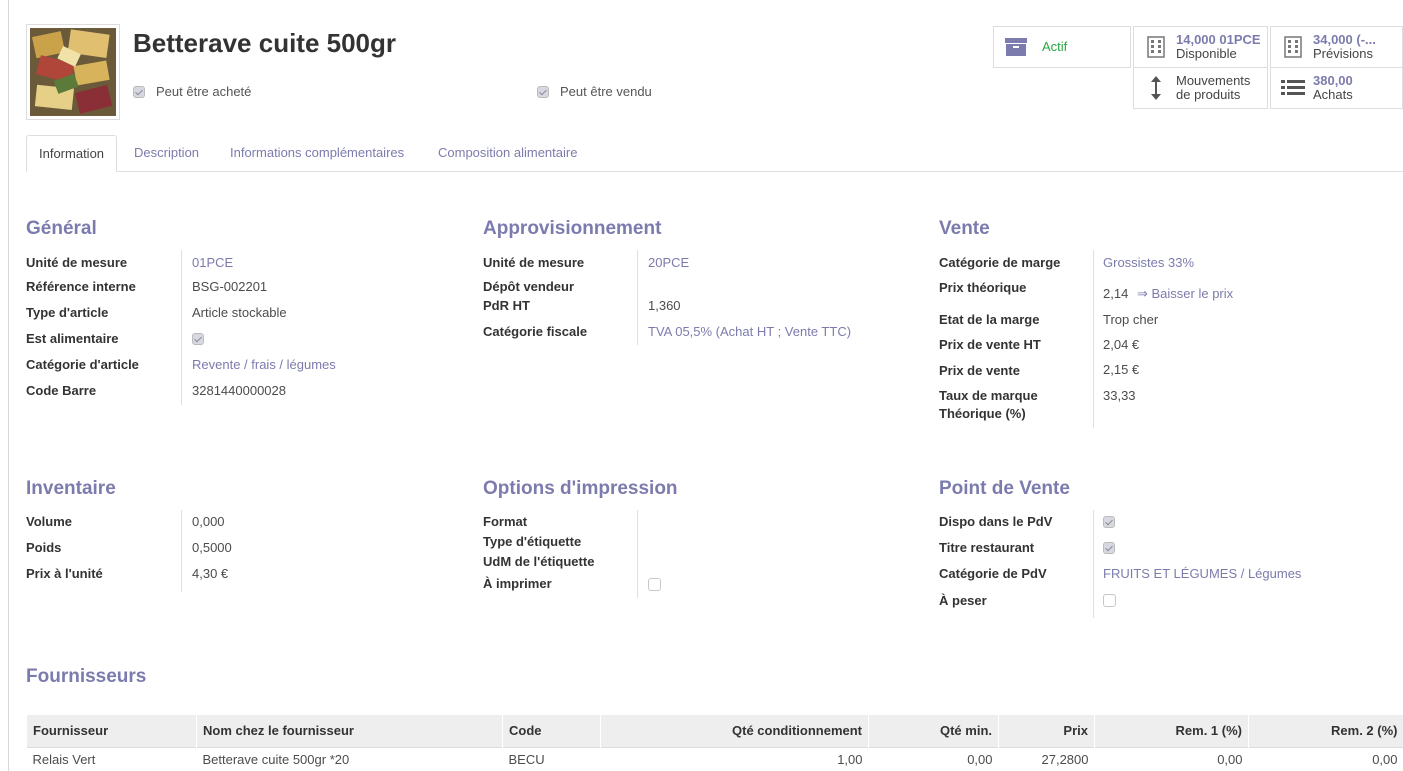 This screenshot has height=771, width=1403. I want to click on margin-category-value: Grossistes 33%, so click(1148, 262).